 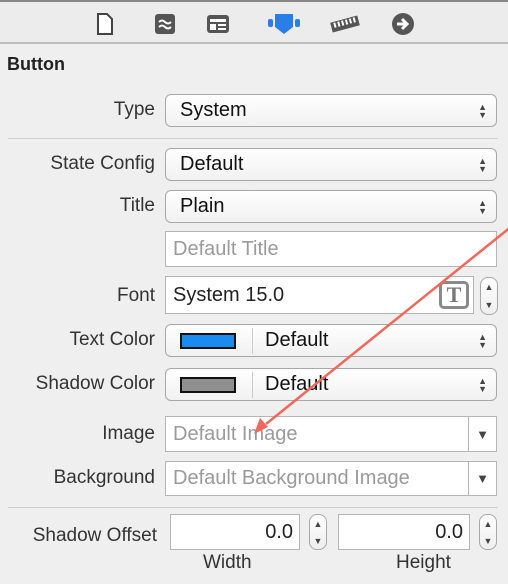 What do you see at coordinates (235, 532) in the screenshot?
I see `shadow-width-field: 0.0` at bounding box center [235, 532].